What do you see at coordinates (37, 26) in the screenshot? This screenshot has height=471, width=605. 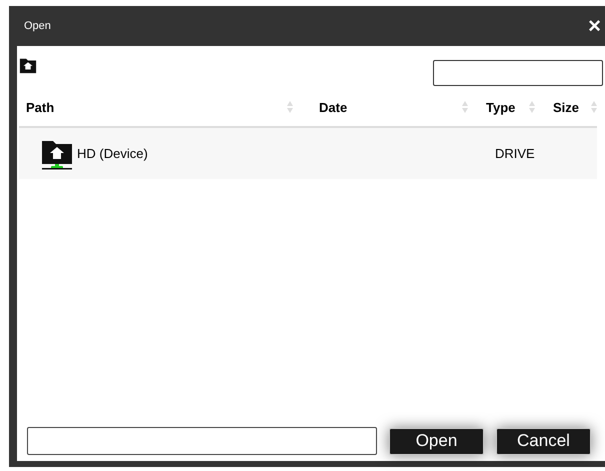 I see `window-title: Open` at bounding box center [37, 26].